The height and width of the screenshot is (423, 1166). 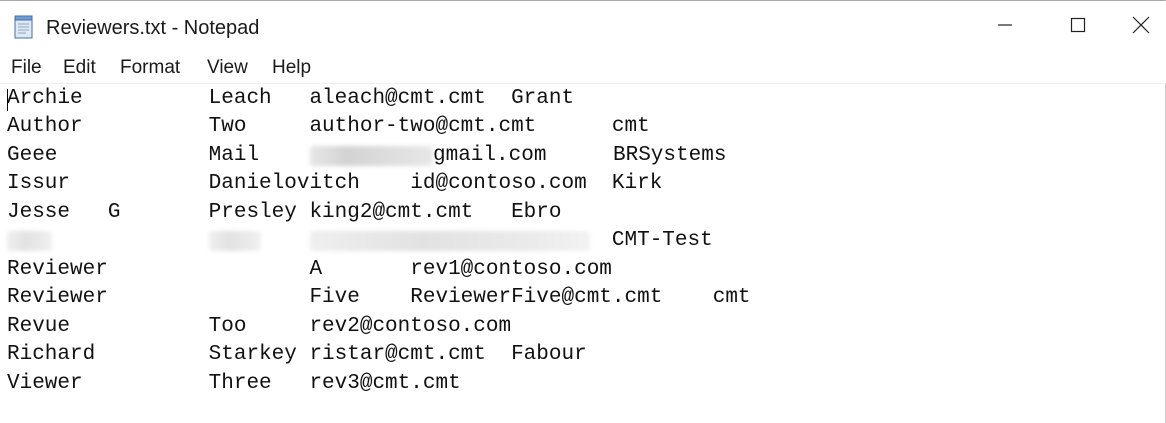 I want to click on minimize-button, so click(x=1005, y=27).